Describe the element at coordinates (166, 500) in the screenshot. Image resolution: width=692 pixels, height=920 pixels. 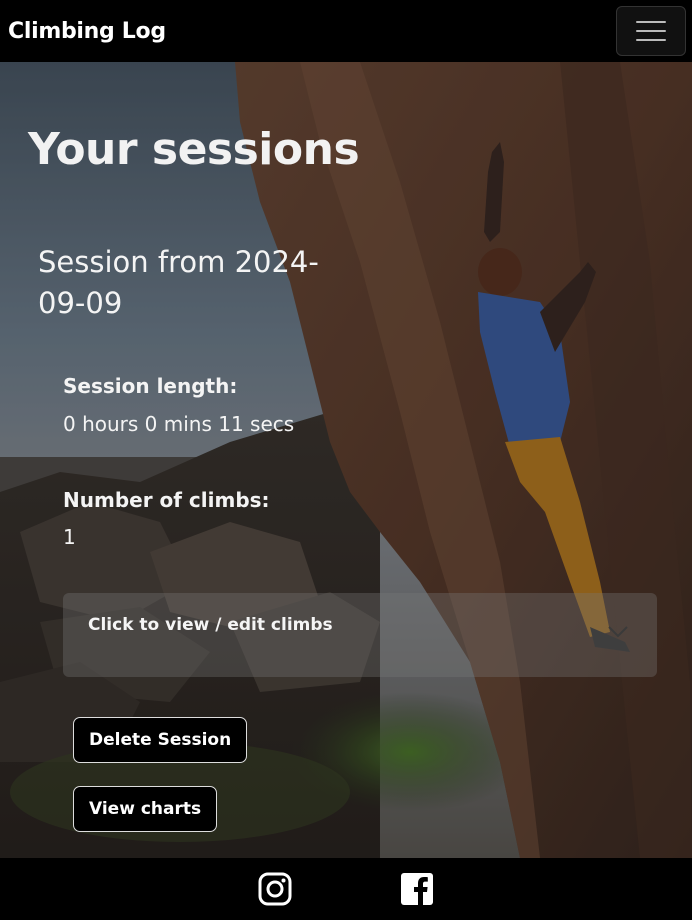
I see `climbs-count-label: Number of climbs:` at that location.